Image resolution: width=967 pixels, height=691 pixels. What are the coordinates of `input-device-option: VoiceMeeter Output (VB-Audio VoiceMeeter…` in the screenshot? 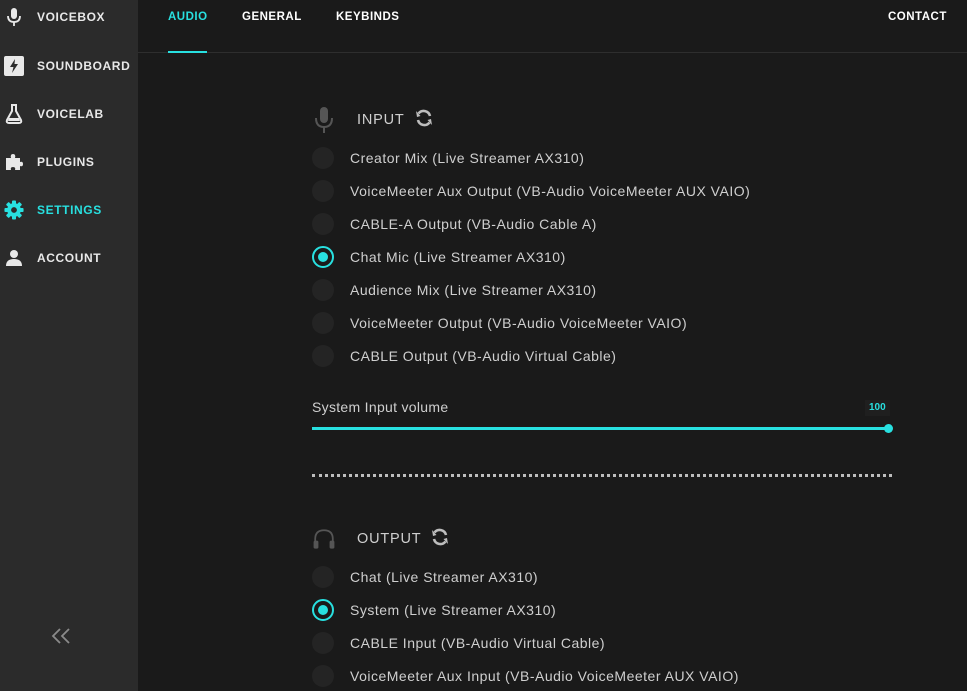 It's located at (612, 323).